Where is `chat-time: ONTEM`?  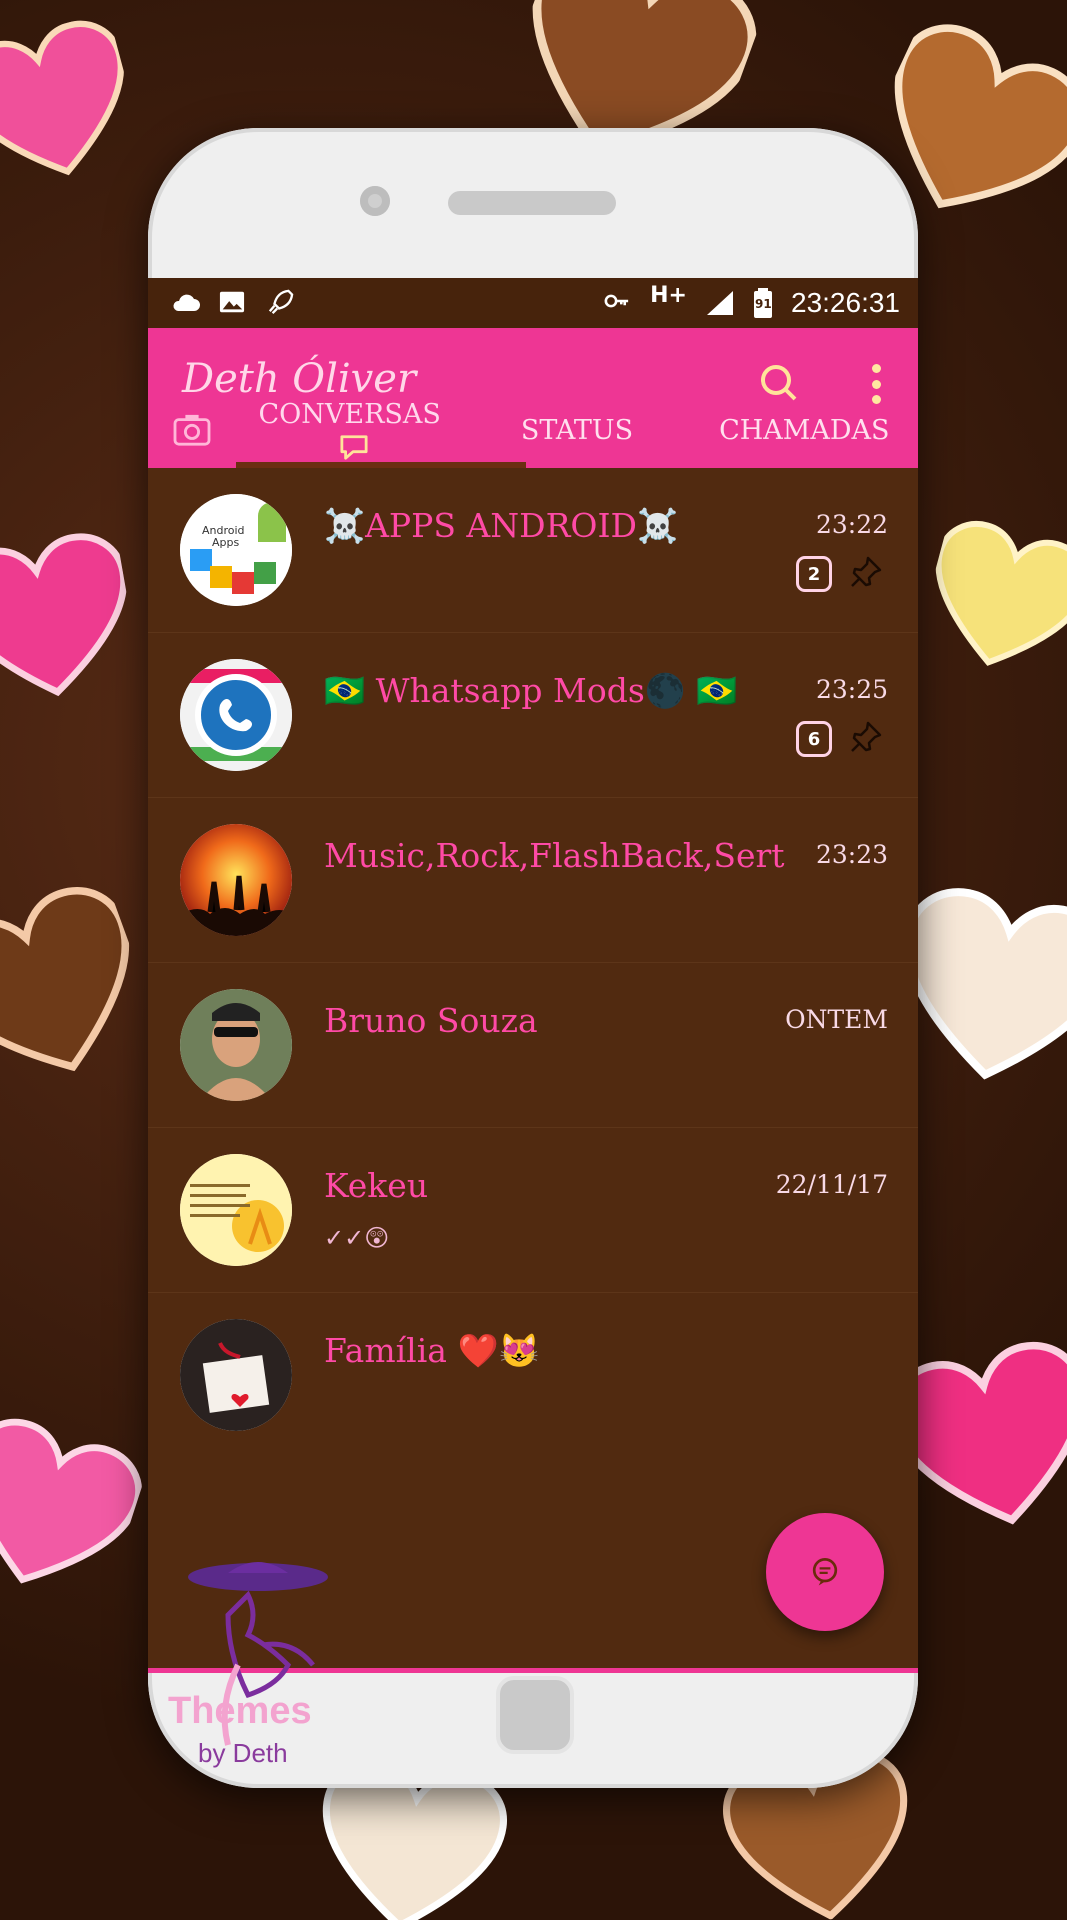
chat-time: ONTEM is located at coordinates (836, 1019).